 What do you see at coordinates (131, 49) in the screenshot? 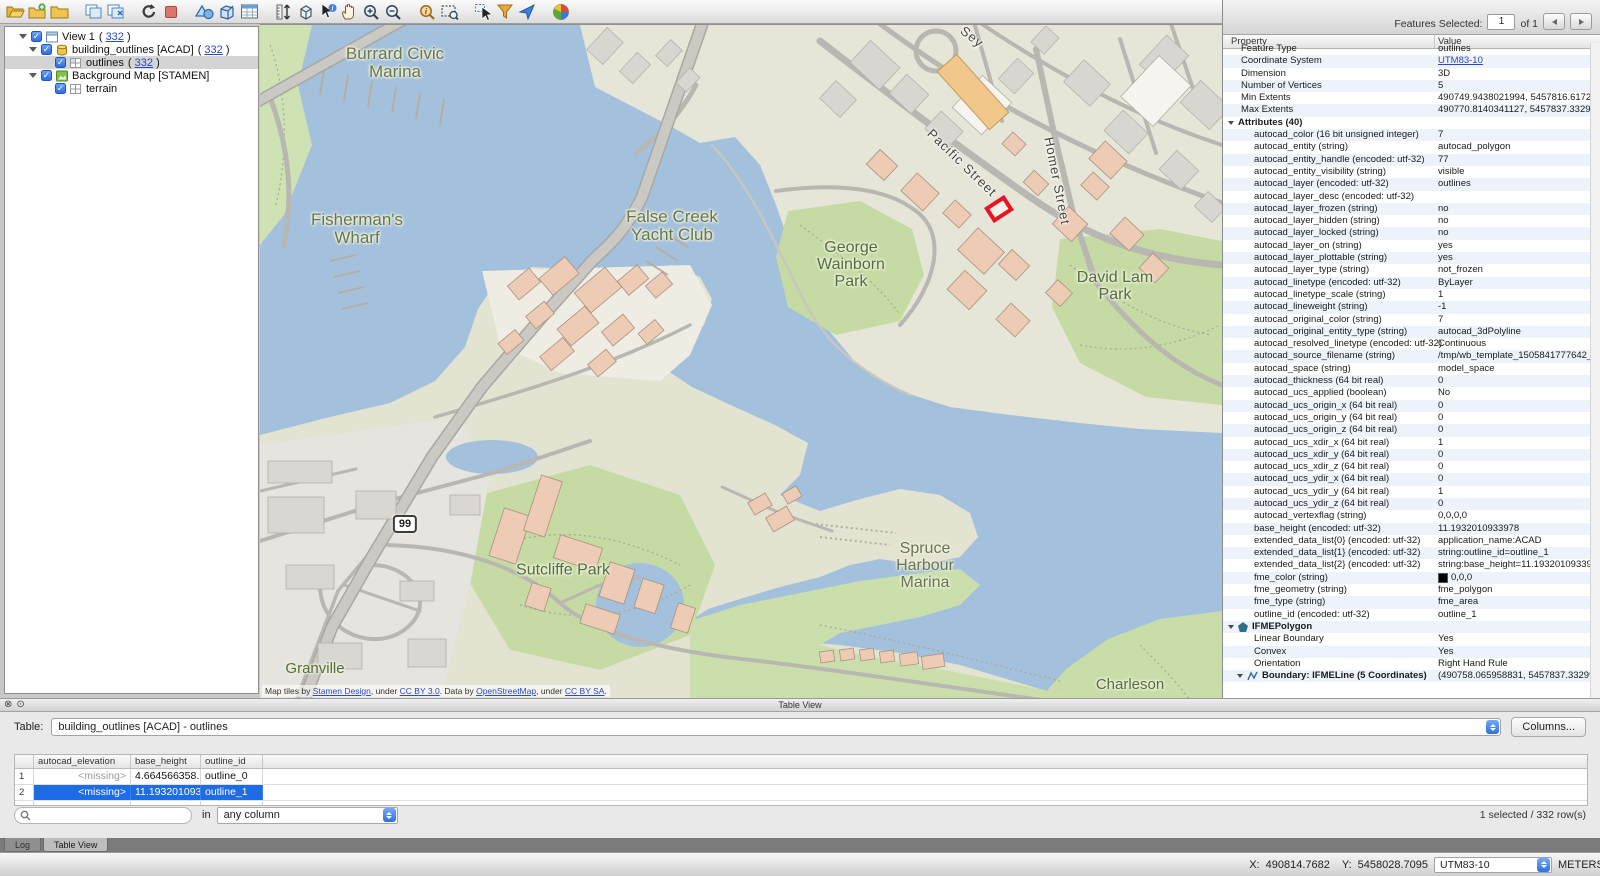
I see `tree-item-building-outlines: ✓ building_outlines [ACAD] ( 332 )` at bounding box center [131, 49].